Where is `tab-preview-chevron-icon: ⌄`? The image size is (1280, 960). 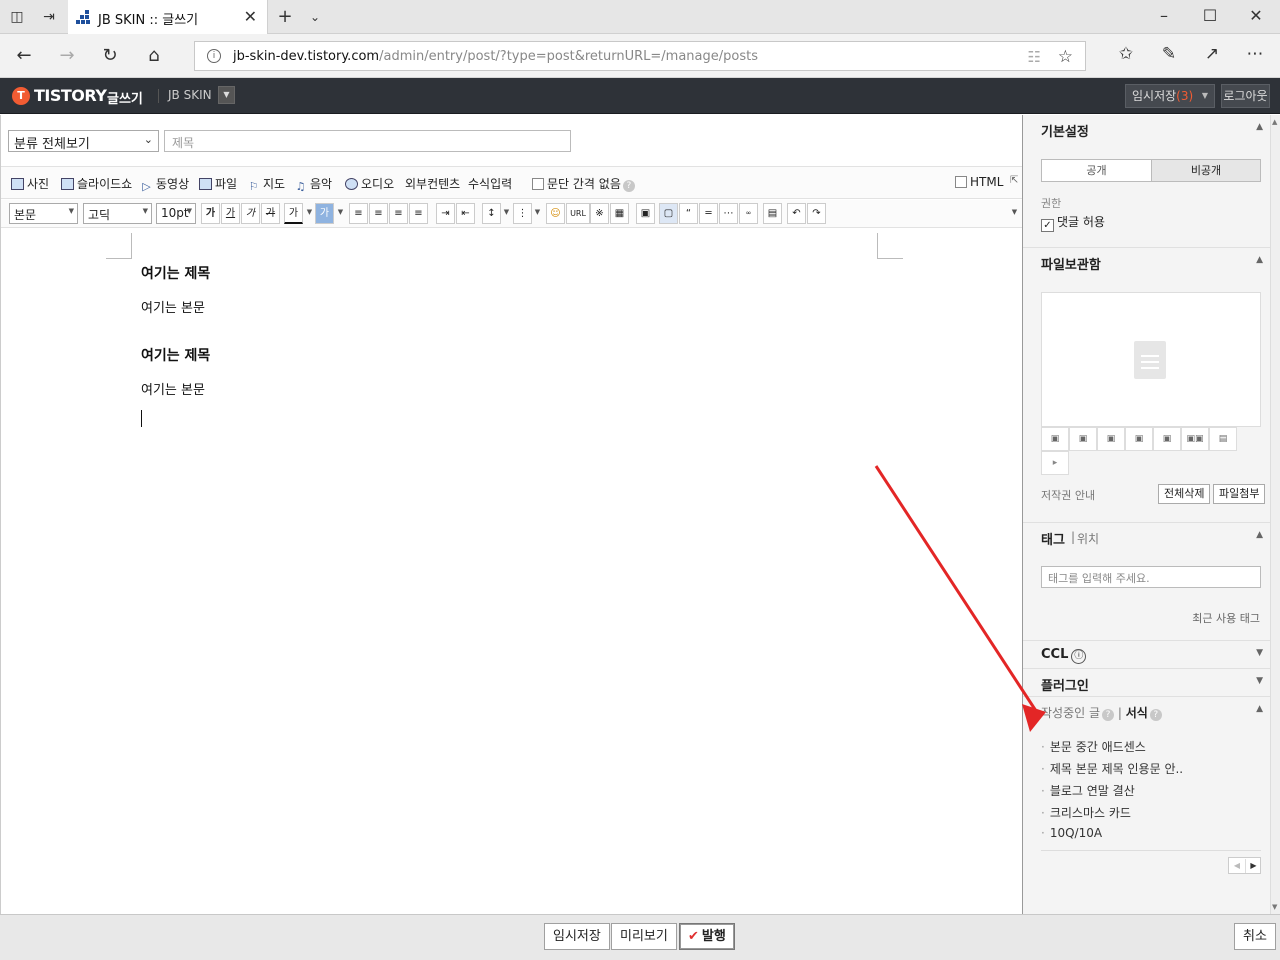
tab-preview-chevron-icon: ⌄ is located at coordinates (315, 17).